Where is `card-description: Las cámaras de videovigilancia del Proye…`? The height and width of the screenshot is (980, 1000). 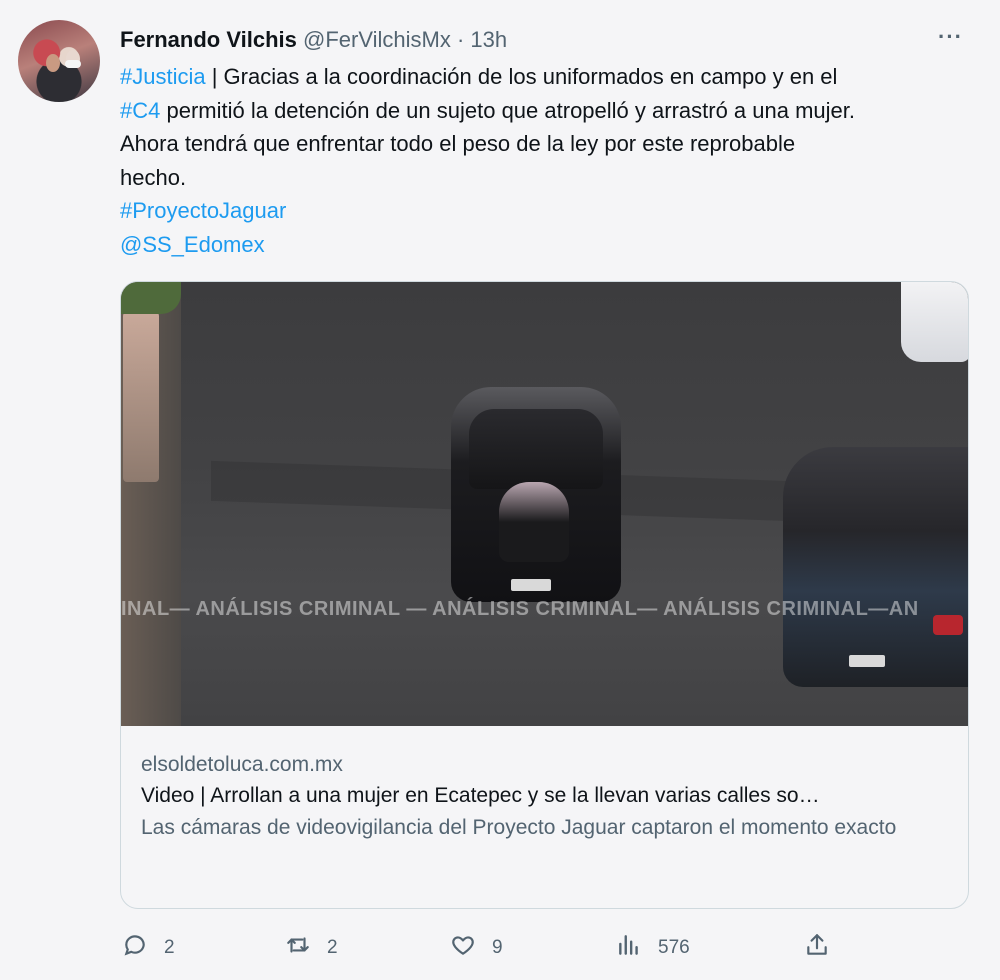 card-description: Las cámaras de videovigilancia del Proye… is located at coordinates (519, 827).